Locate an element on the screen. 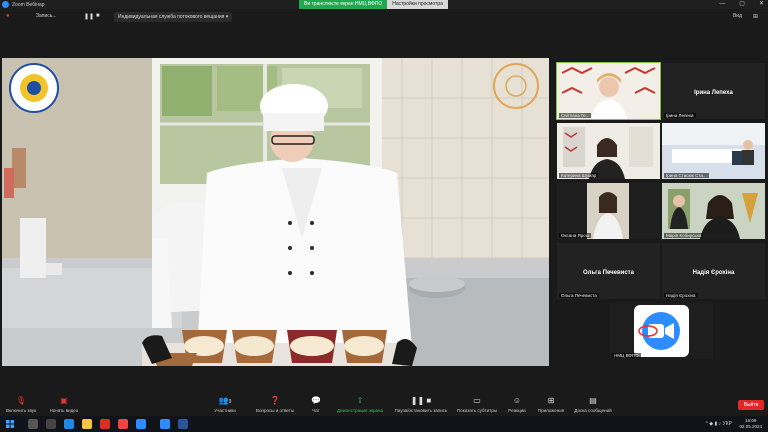  participant-tile: Надія Єрохіна Надія Єрохіна is located at coordinates (713, 271).